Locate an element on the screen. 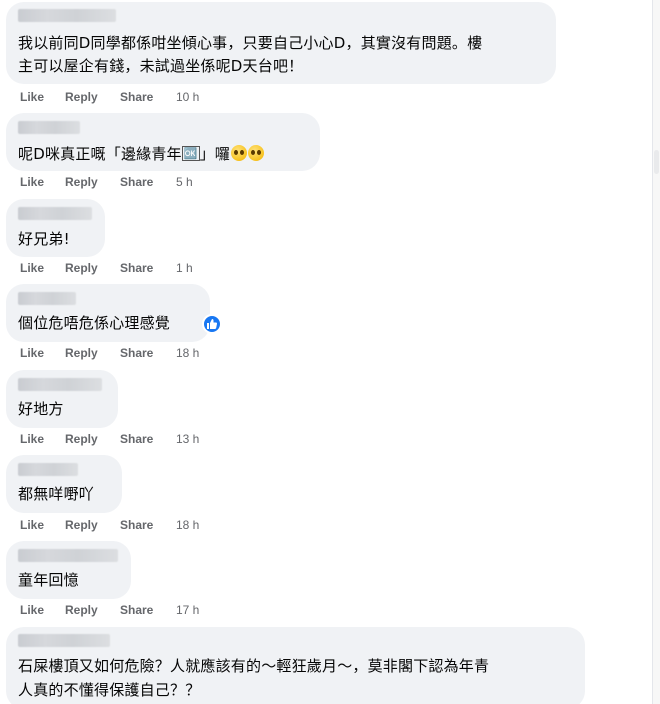 The image size is (660, 704). comment-text-line: 人真的不懂得保護自己？？ is located at coordinates (109, 690).